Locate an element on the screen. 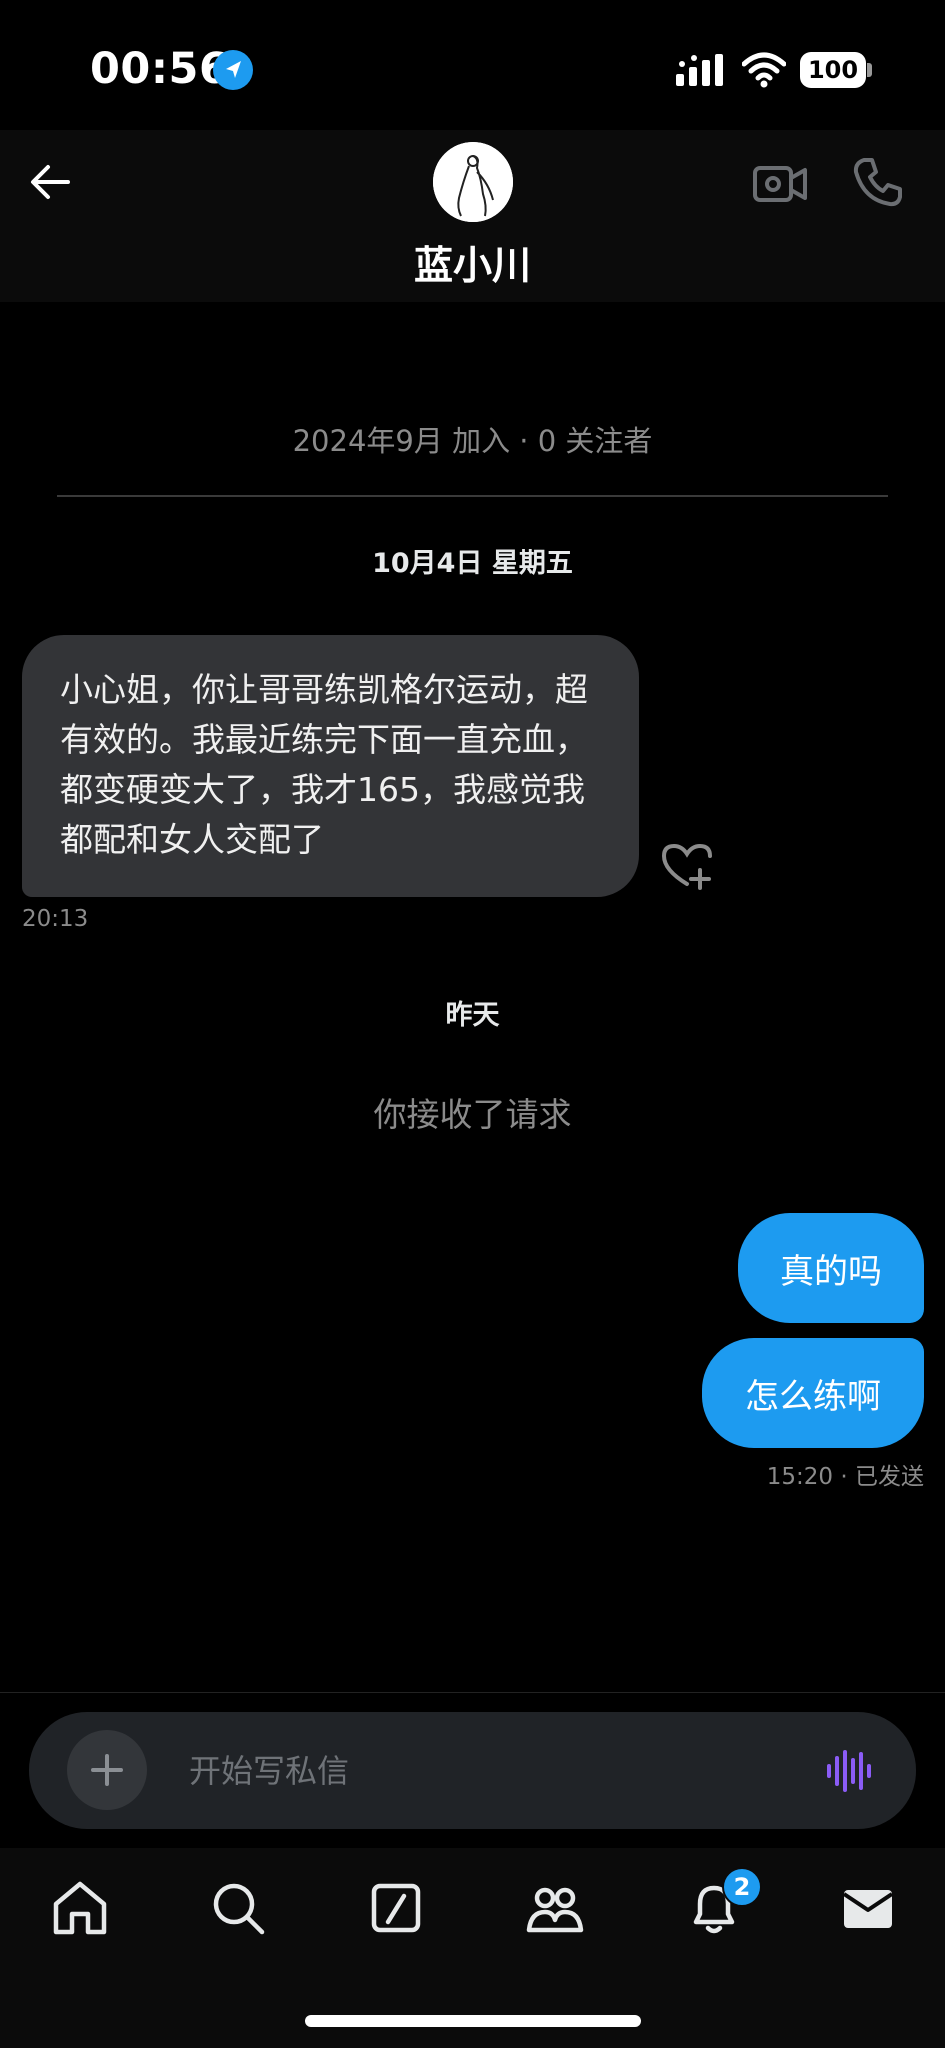 Image resolution: width=945 pixels, height=2048 pixels. tab-search is located at coordinates (238, 1908).